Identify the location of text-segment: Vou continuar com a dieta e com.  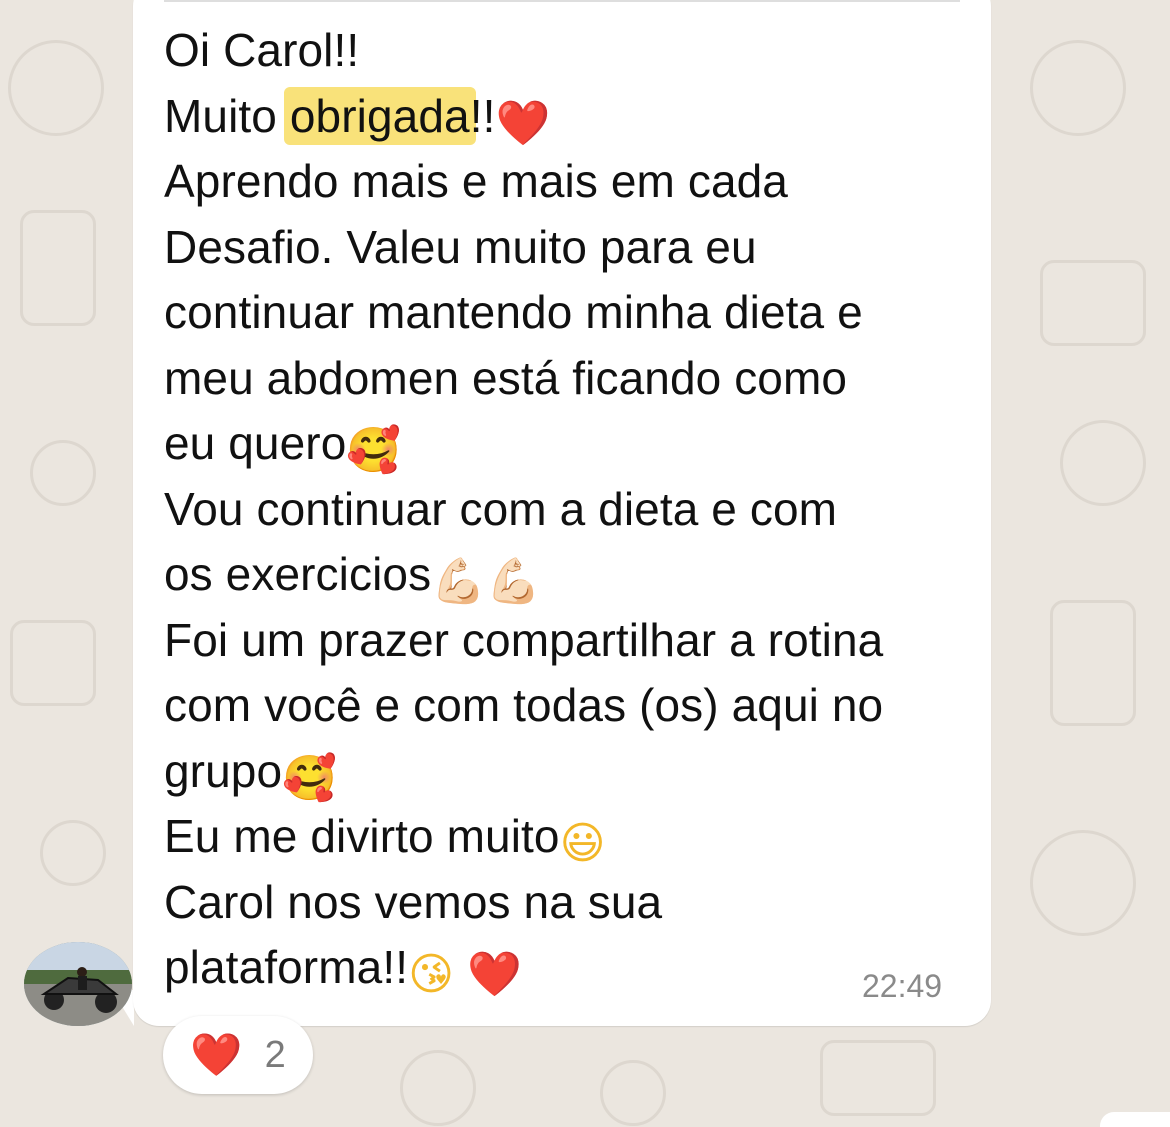
(501, 508).